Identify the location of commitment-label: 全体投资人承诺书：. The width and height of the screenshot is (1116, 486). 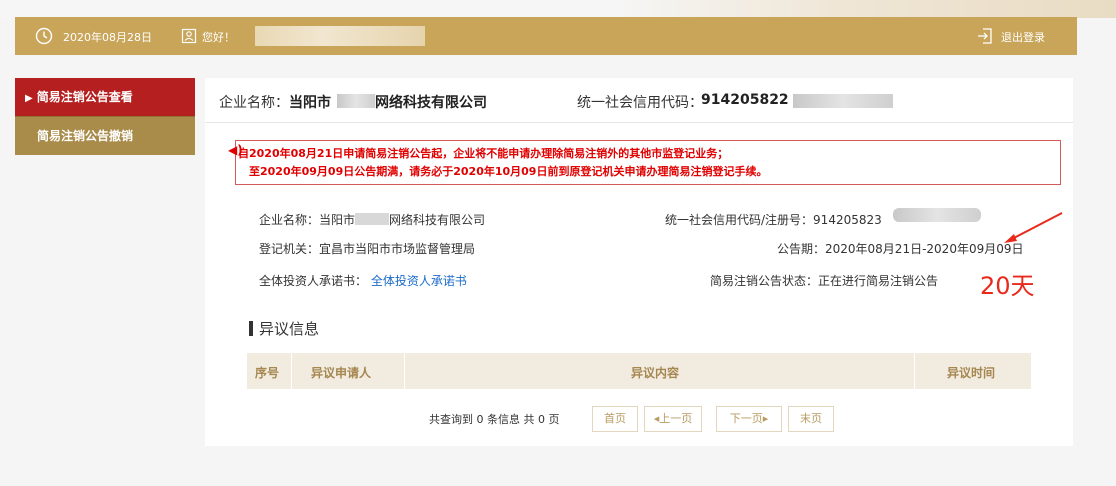
(313, 281).